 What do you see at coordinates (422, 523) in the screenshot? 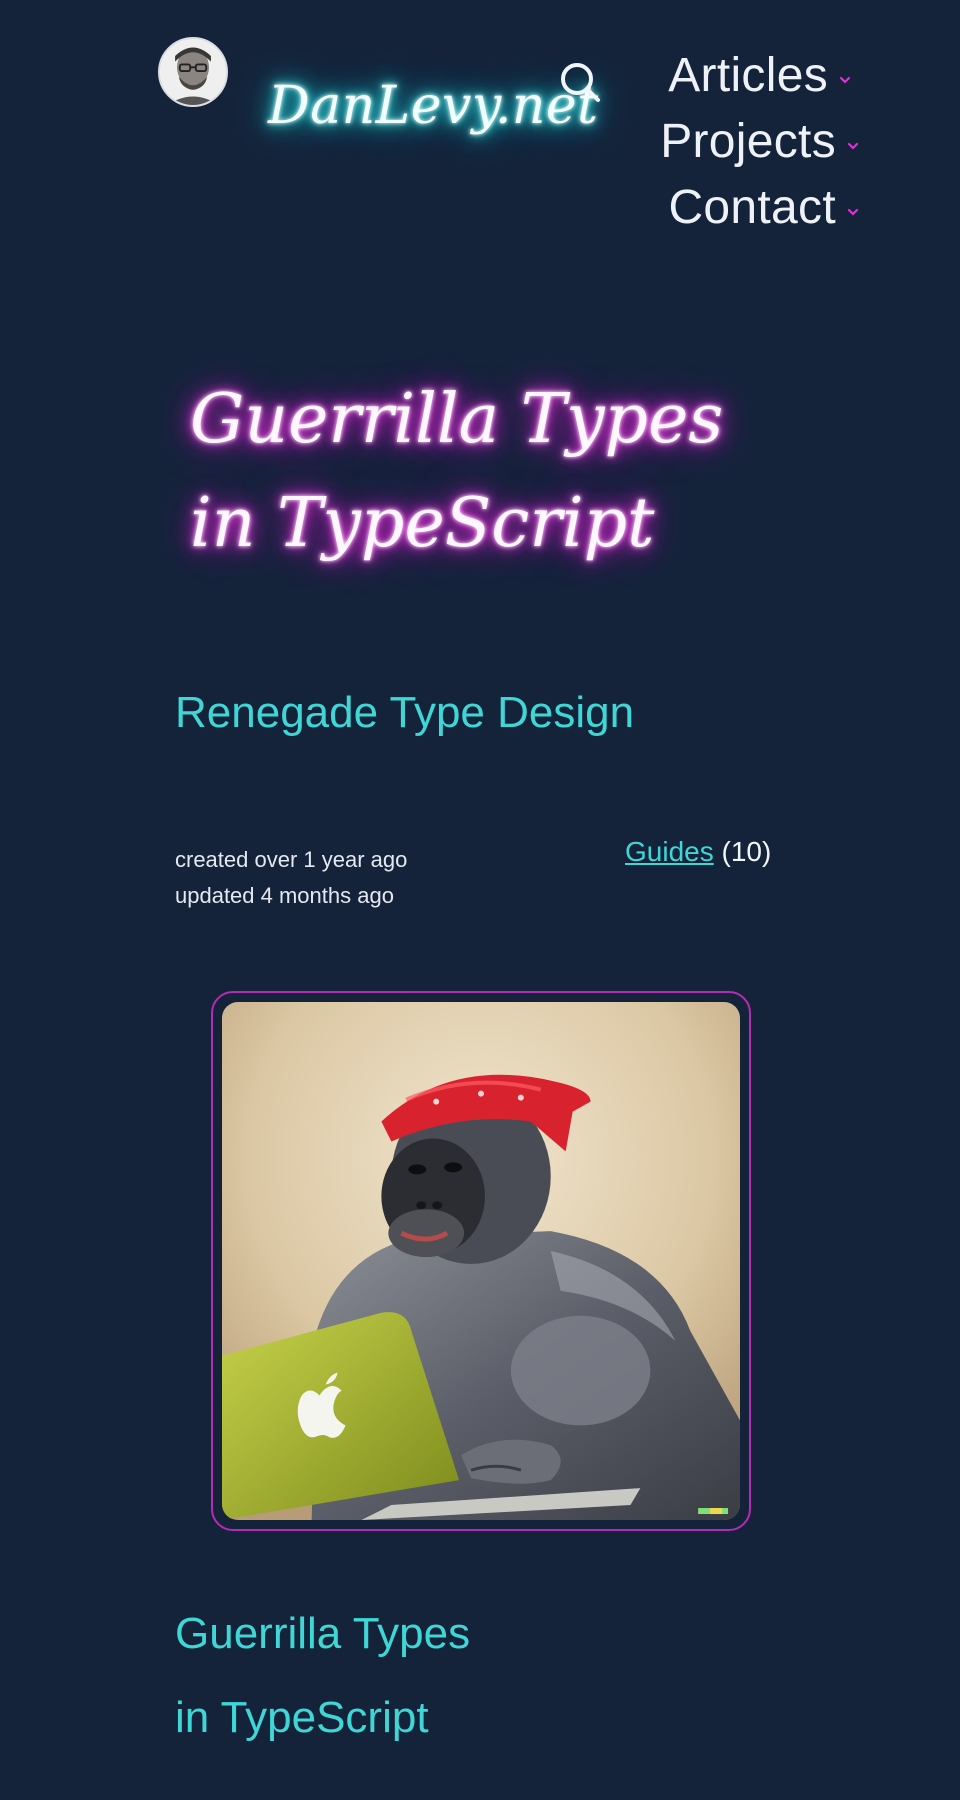
I see `page-title-line: in TypeScript` at bounding box center [422, 523].